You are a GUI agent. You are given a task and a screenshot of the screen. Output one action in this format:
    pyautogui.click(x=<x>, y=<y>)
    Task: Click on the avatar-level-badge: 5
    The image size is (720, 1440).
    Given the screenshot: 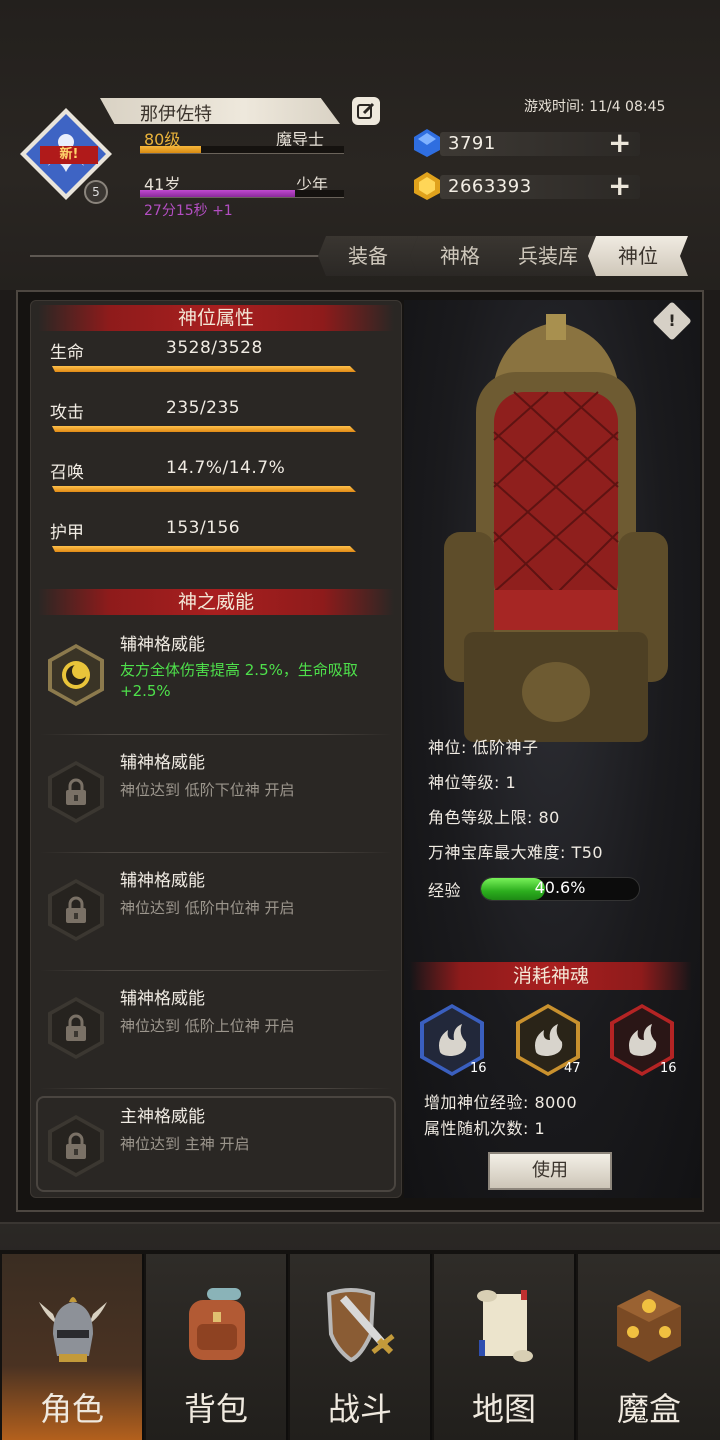 What is the action you would take?
    pyautogui.click(x=96, y=192)
    